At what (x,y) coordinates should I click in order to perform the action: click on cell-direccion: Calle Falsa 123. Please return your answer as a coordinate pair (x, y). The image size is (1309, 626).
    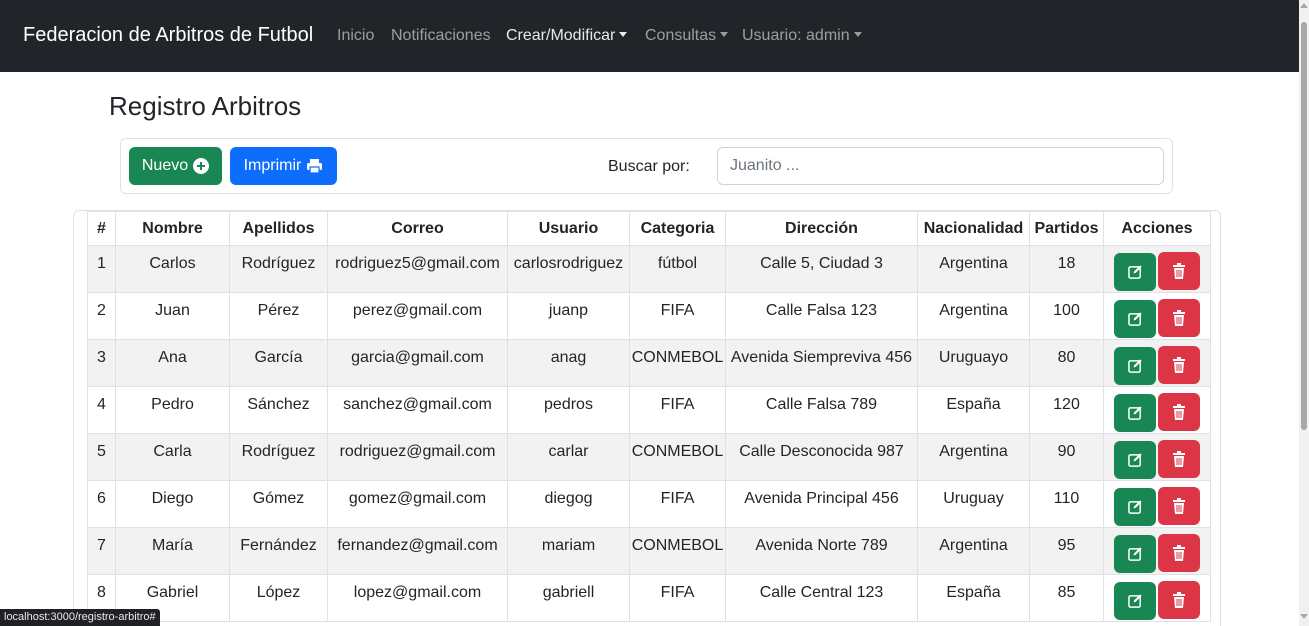
    Looking at the image, I should click on (821, 316).